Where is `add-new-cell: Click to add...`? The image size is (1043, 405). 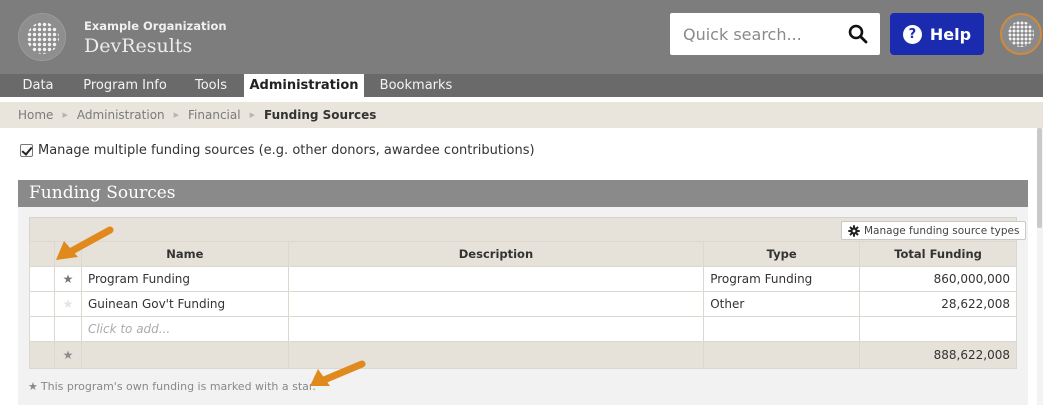
add-new-cell: Click to add... is located at coordinates (184, 329).